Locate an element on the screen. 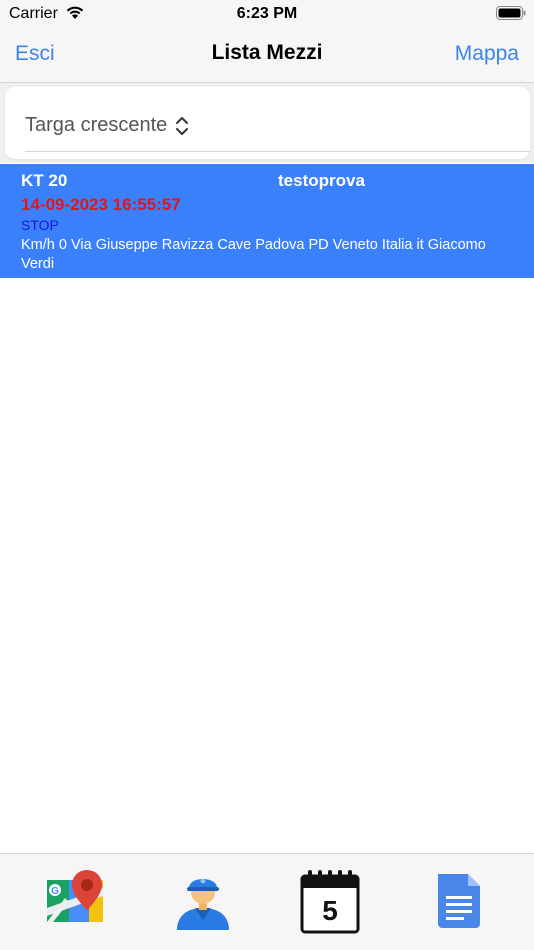 The width and height of the screenshot is (534, 950). tab-driver is located at coordinates (203, 901).